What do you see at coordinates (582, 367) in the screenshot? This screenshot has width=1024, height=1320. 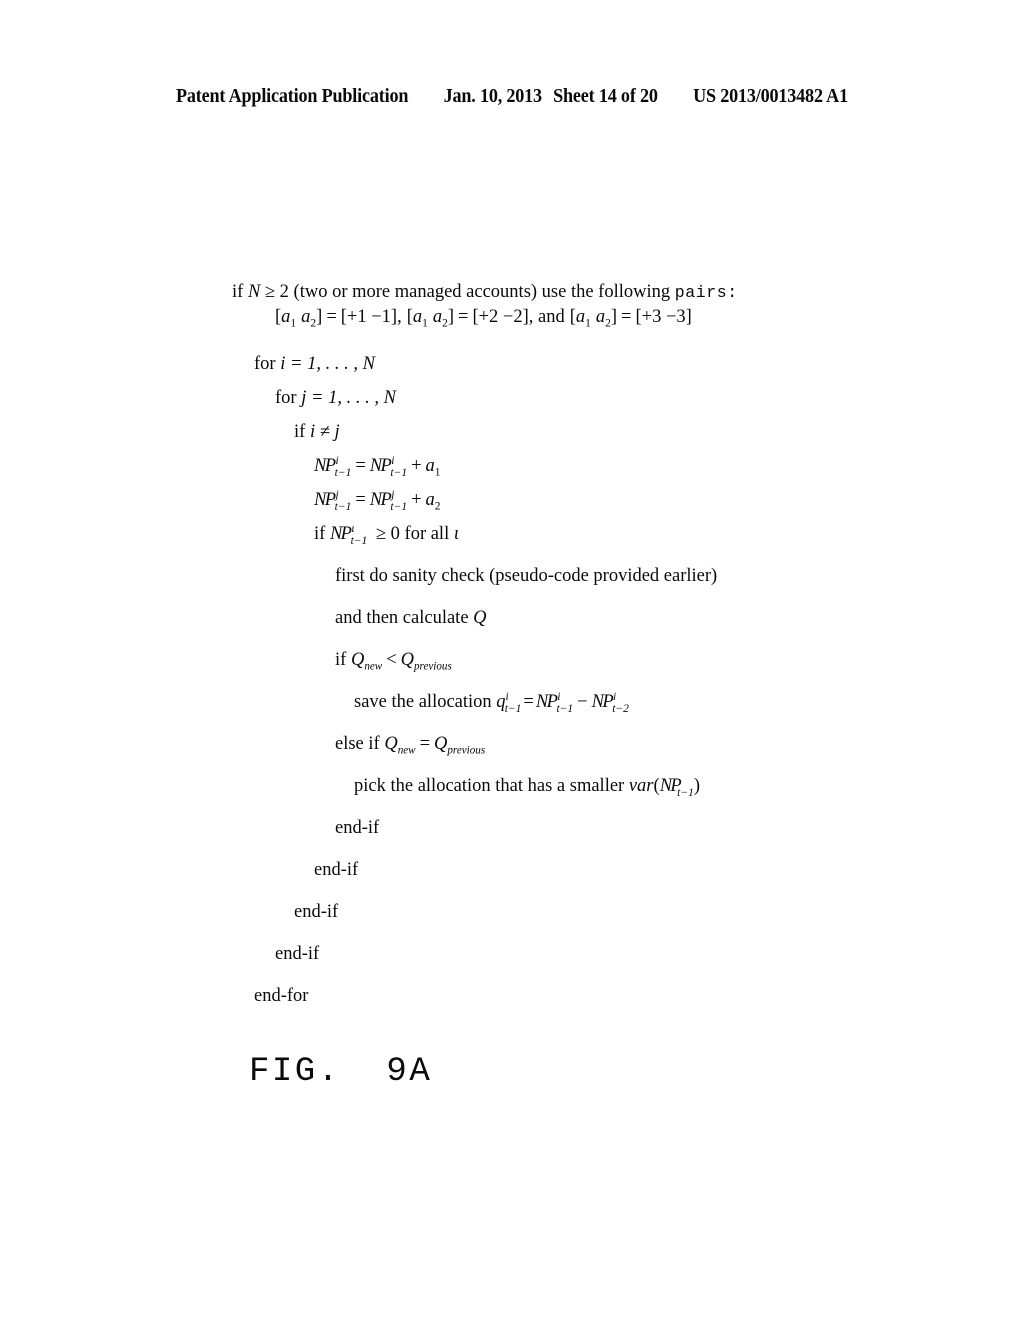 I see `code-line-for-i: for i = 1, . . . , N` at bounding box center [582, 367].